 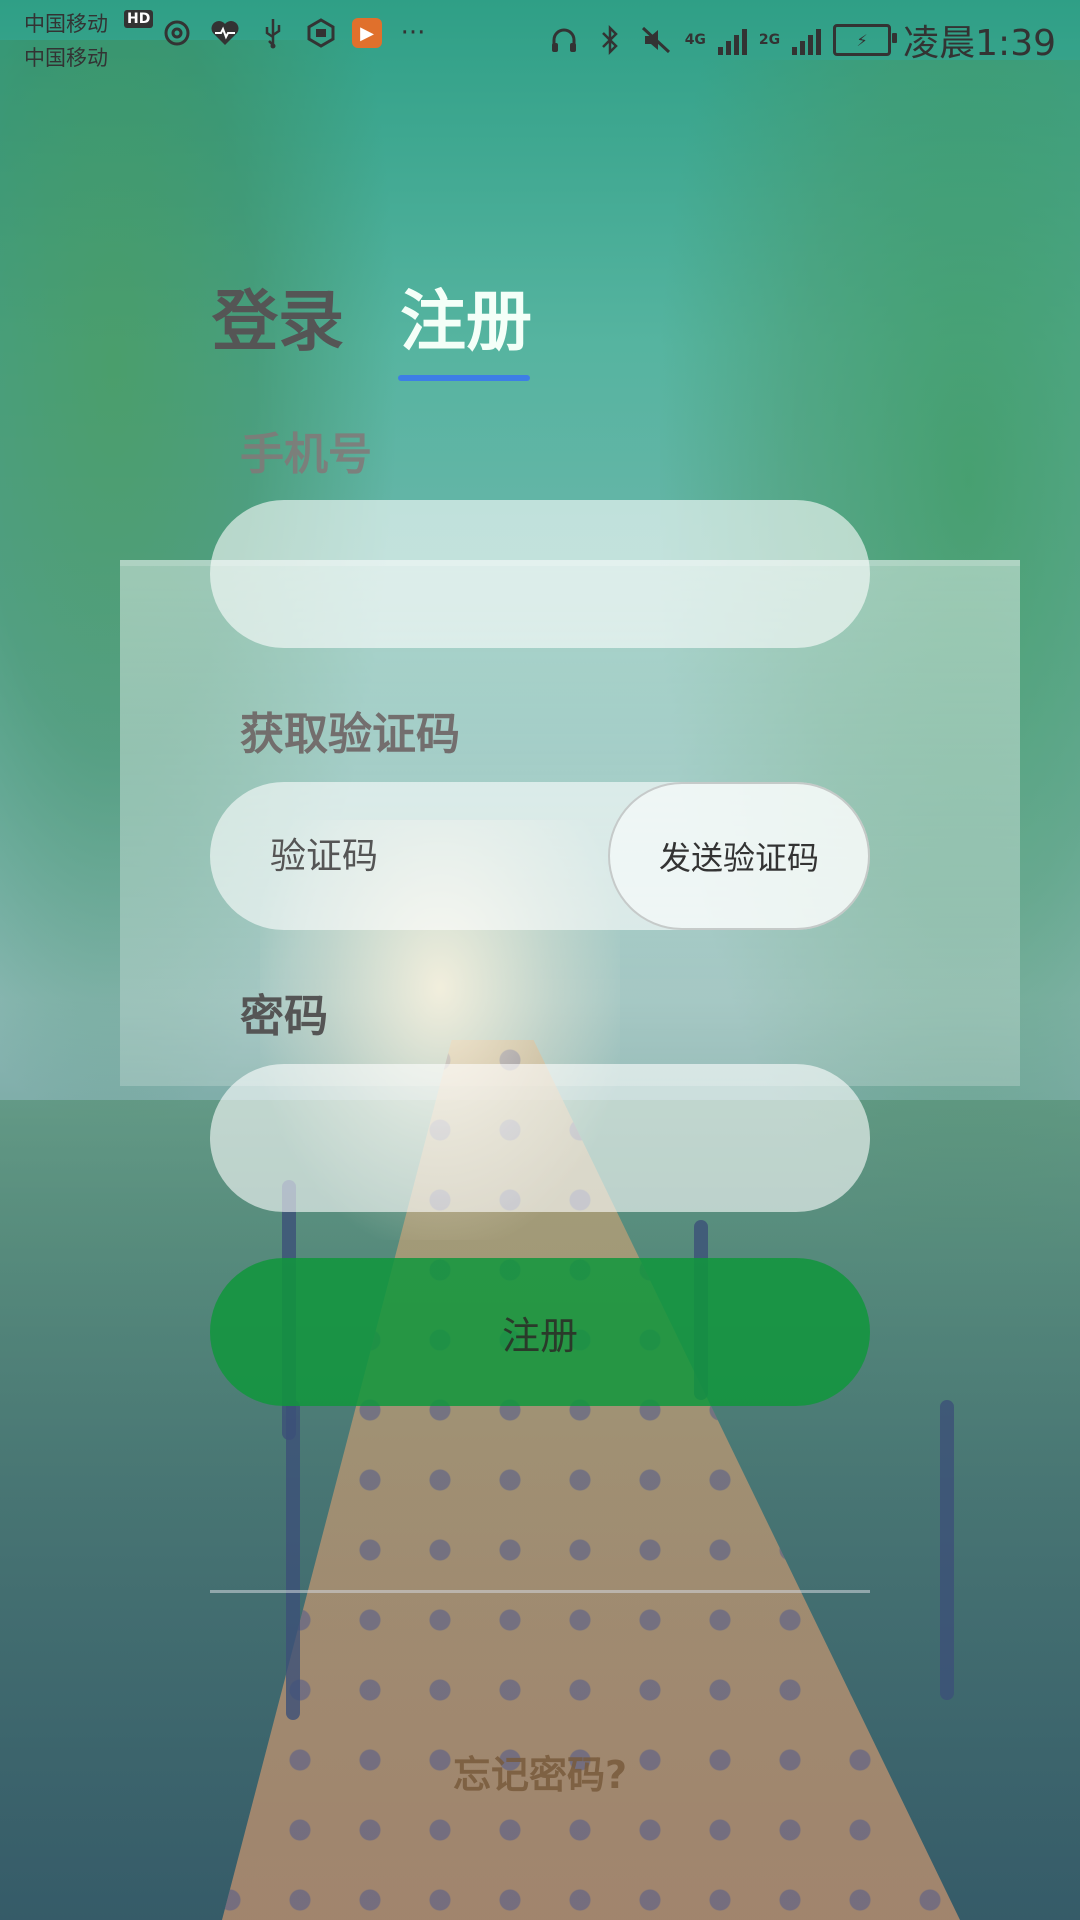 What do you see at coordinates (540, 36) in the screenshot?
I see `status-bar: 中国移动 中国移动 HD ▶ ··· 4G 2G ⚡ 凌晨1:39` at bounding box center [540, 36].